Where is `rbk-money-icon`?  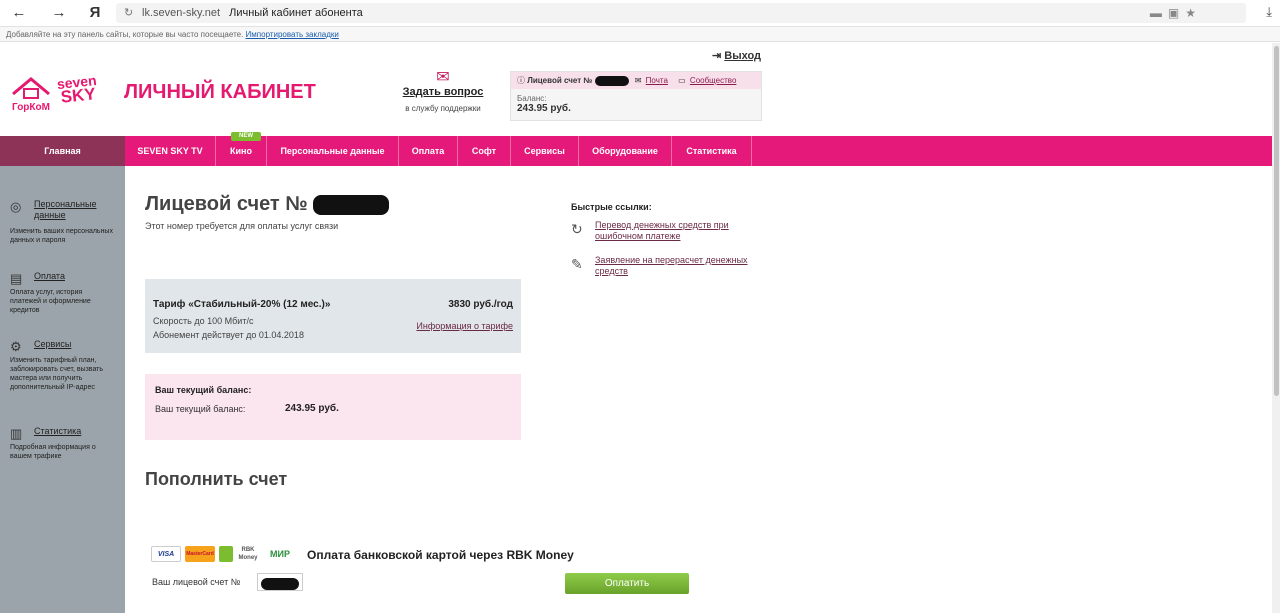
rbk-money-icon is located at coordinates (226, 554).